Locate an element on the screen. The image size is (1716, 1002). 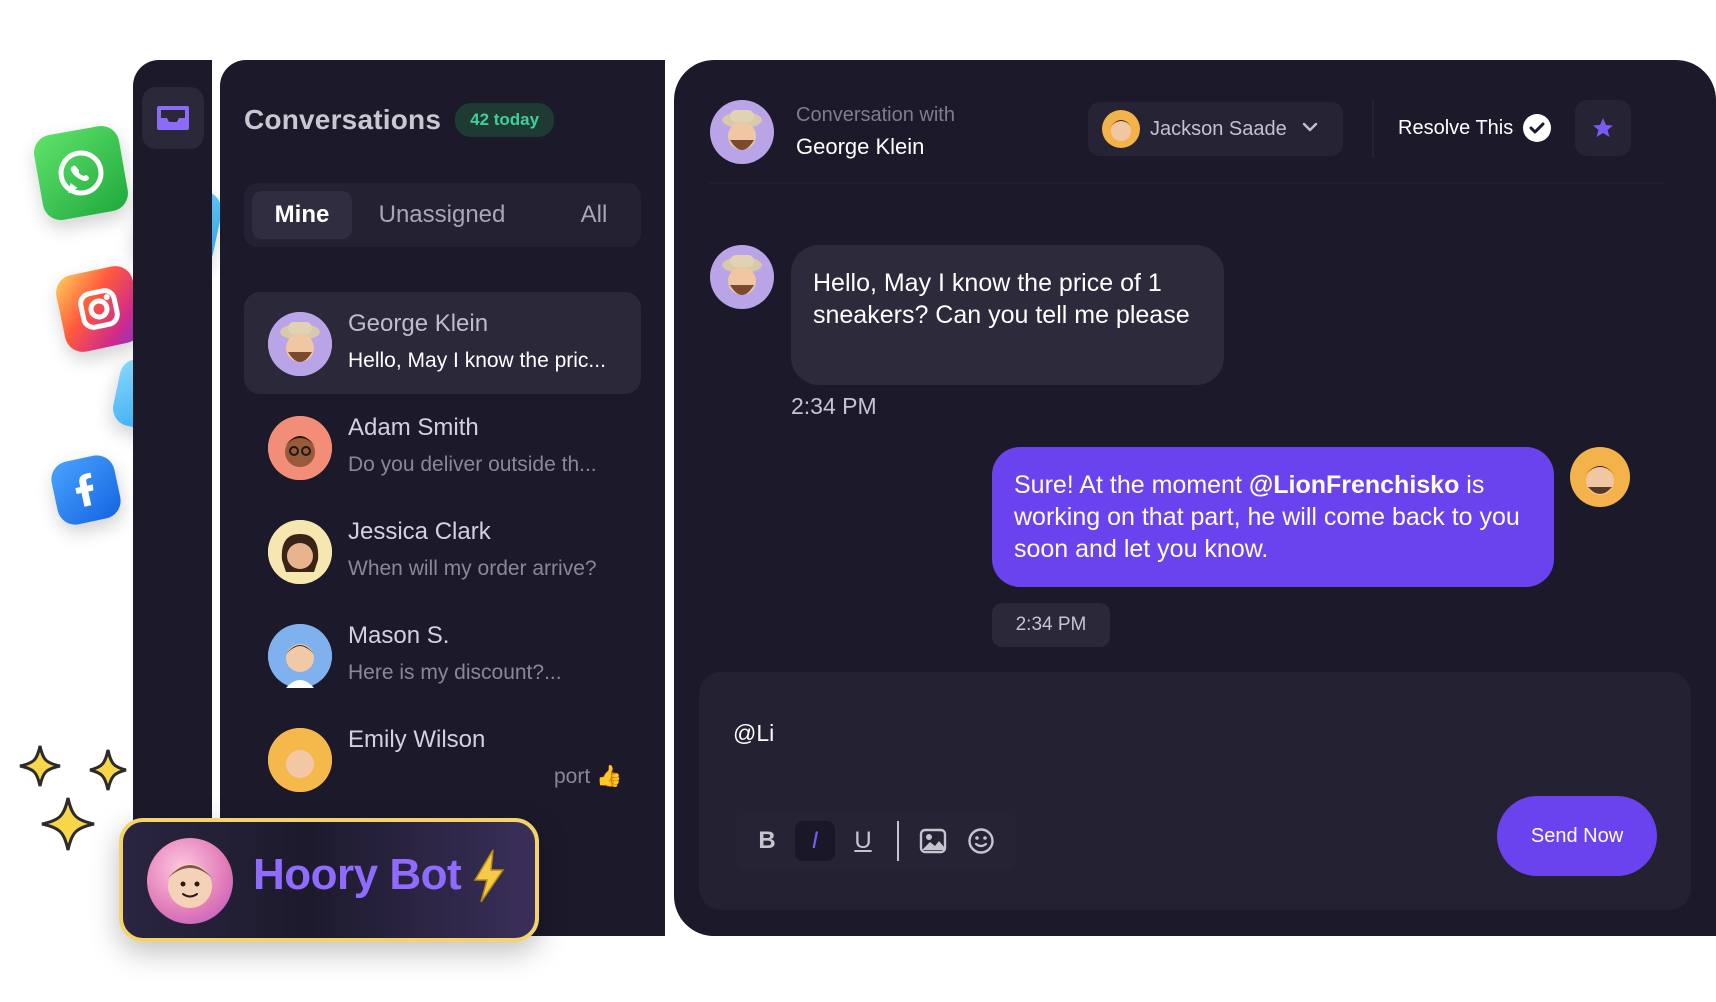
bot-badge: Hoory Bot is located at coordinates (329, 880).